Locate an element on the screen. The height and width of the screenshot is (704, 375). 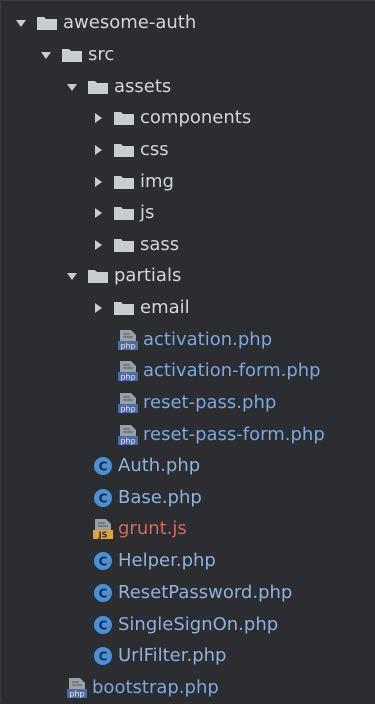
tree-item-src: src is located at coordinates (188, 55).